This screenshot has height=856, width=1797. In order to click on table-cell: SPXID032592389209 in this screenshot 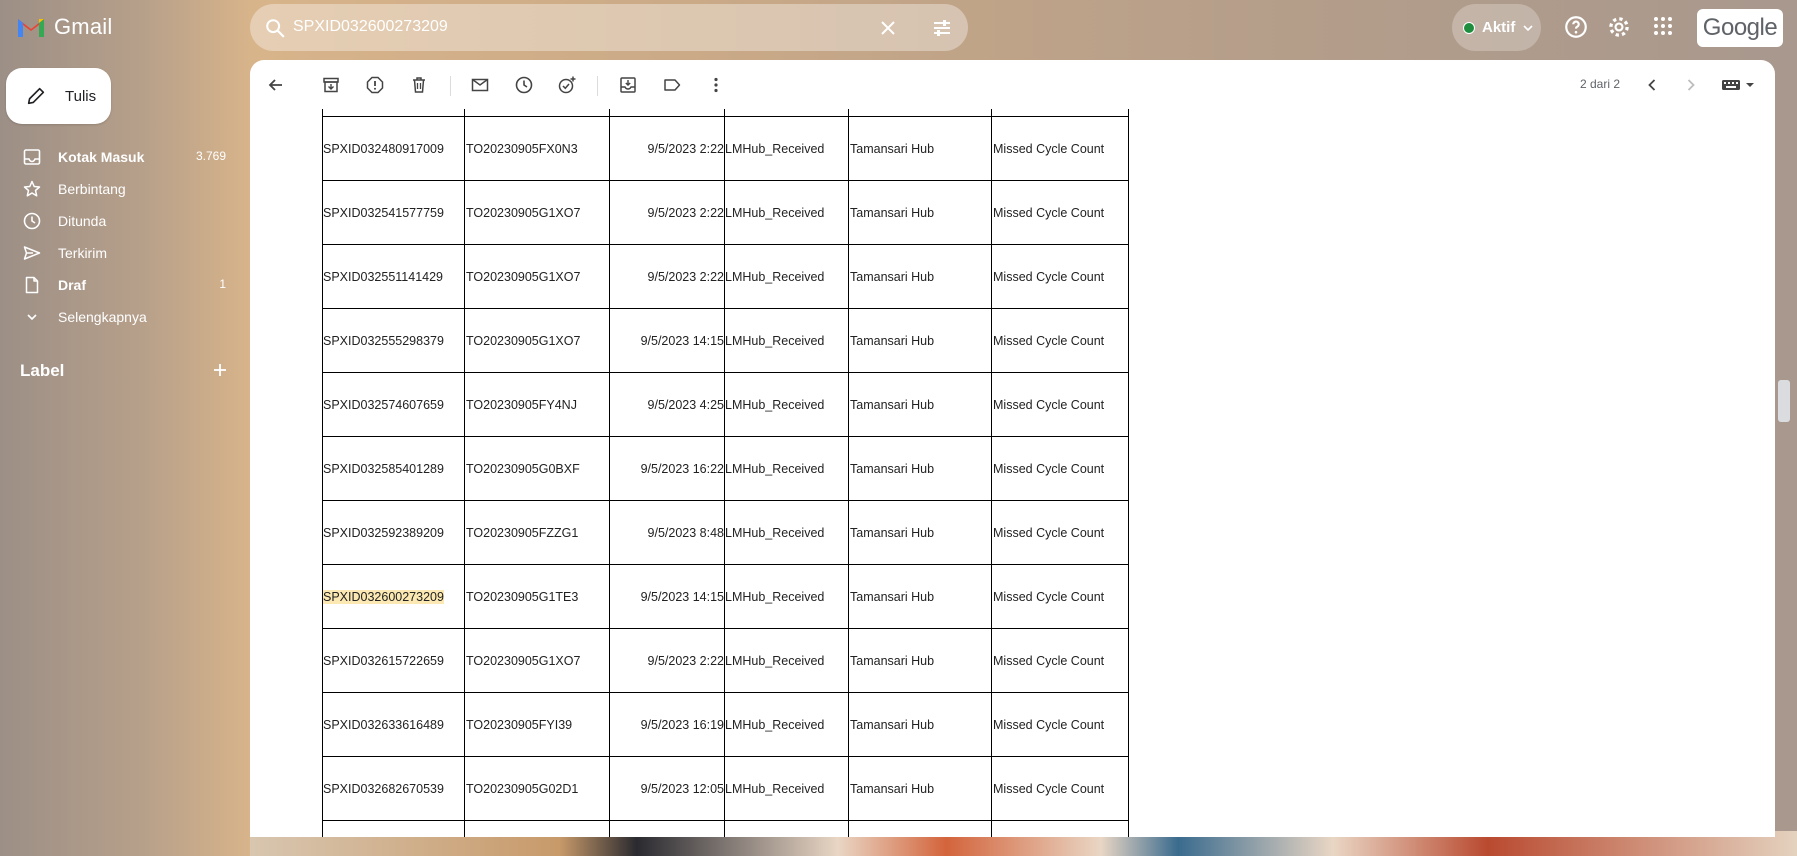, I will do `click(393, 532)`.